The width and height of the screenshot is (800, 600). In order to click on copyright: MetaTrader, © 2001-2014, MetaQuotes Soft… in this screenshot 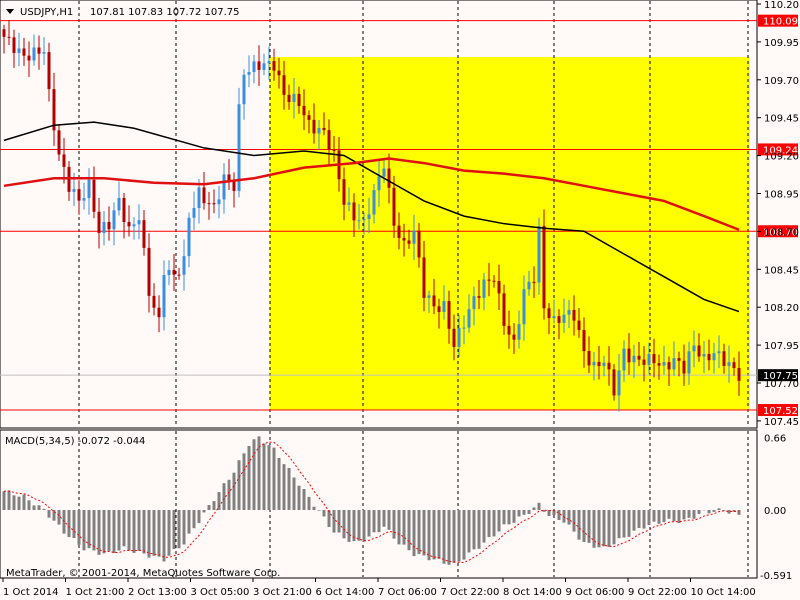, I will do `click(143, 573)`.